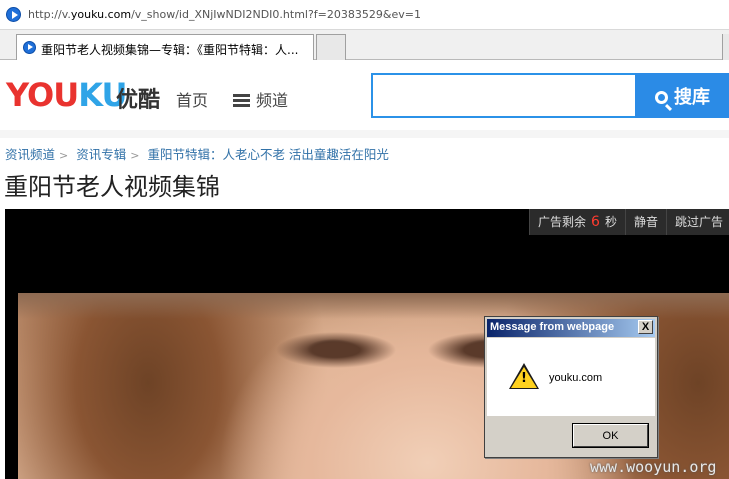  I want to click on menu-icon, so click(241, 100).